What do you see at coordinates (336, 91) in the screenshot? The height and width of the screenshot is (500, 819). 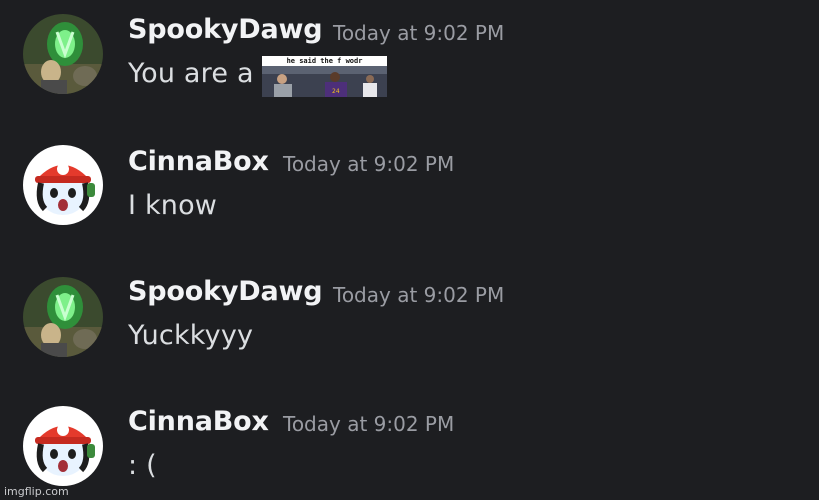 I see `svg-text: 24` at bounding box center [336, 91].